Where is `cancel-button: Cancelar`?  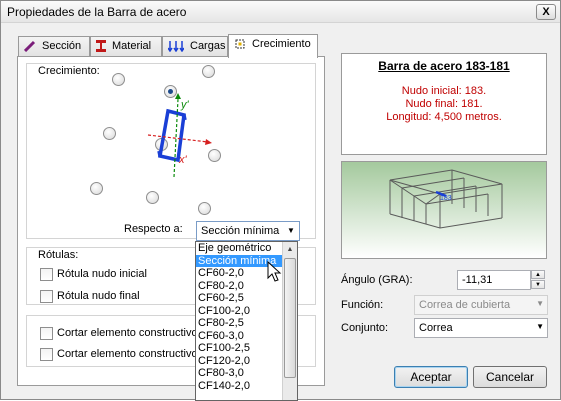
cancel-button: Cancelar is located at coordinates (510, 377).